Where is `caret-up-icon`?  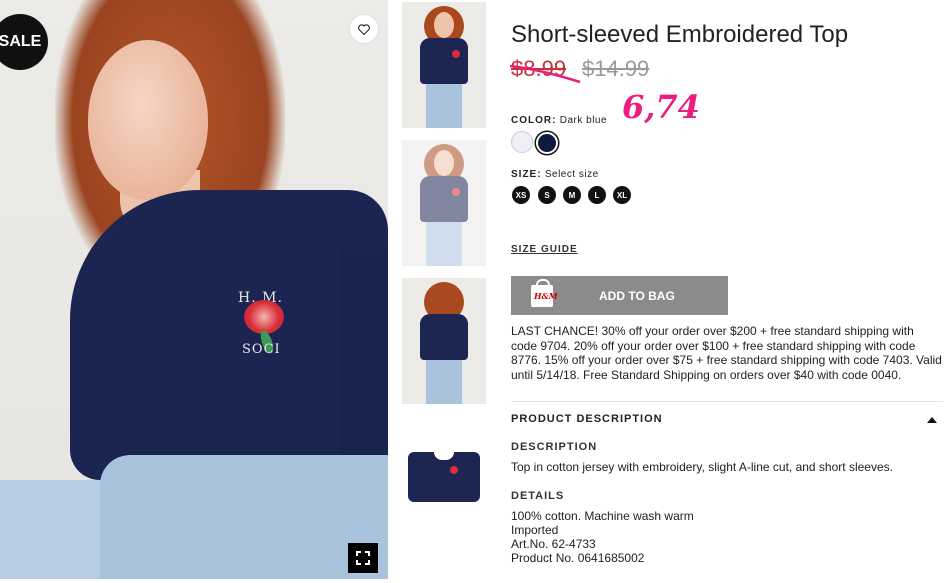 caret-up-icon is located at coordinates (932, 420).